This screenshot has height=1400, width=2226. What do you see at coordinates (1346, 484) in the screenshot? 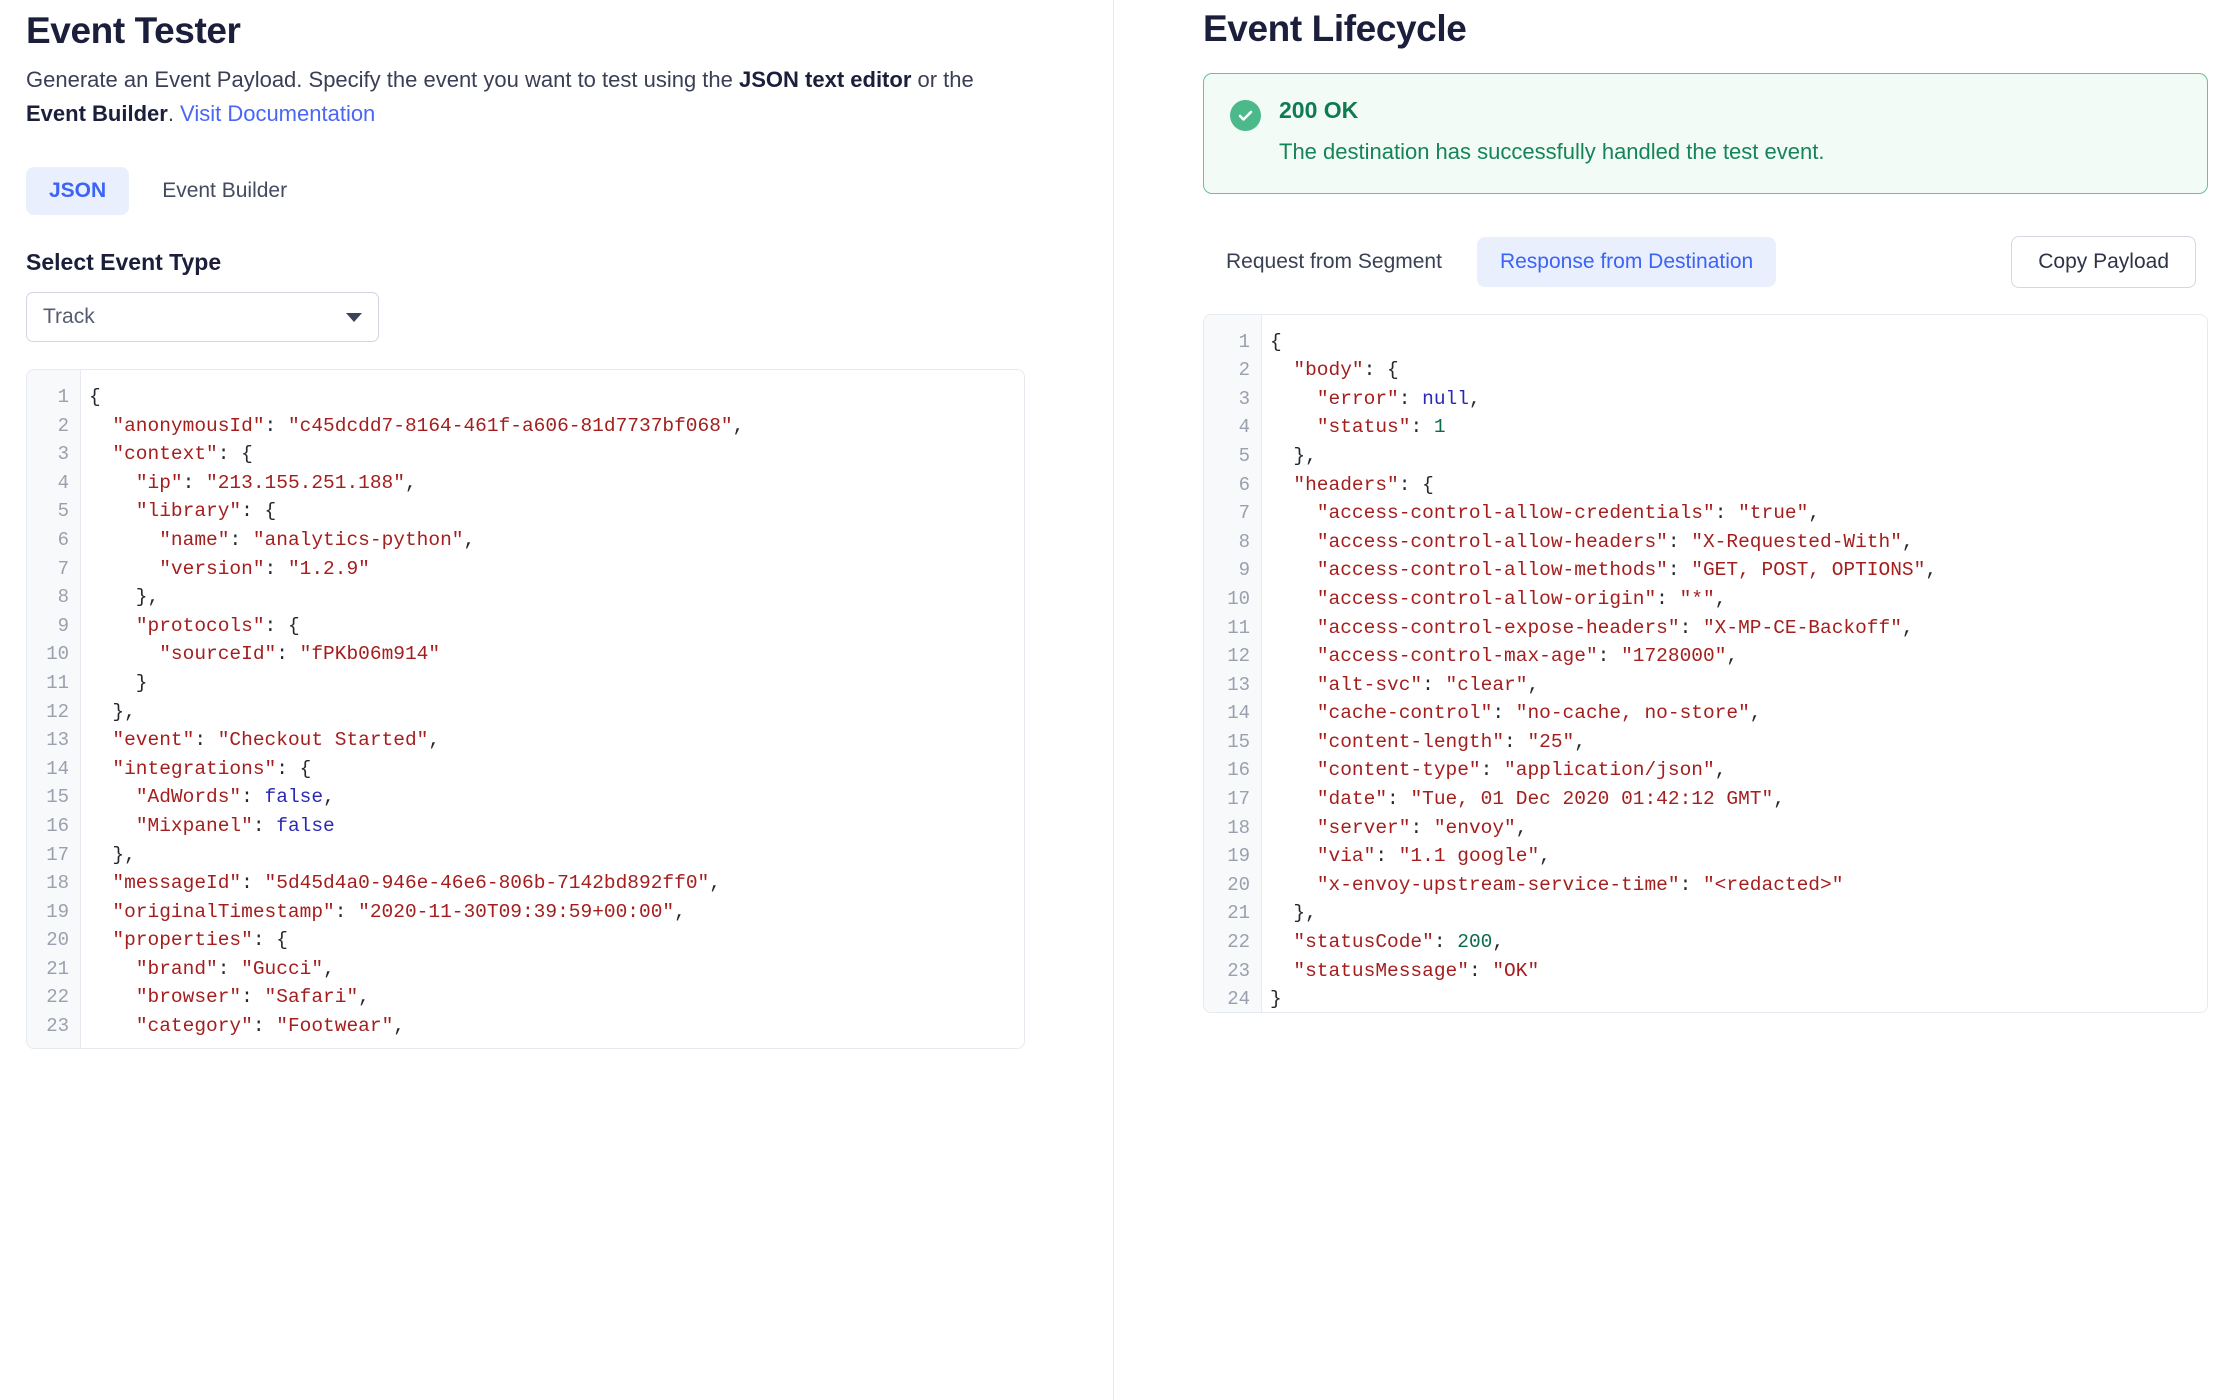
I see `code-token-key: "headers"` at bounding box center [1346, 484].